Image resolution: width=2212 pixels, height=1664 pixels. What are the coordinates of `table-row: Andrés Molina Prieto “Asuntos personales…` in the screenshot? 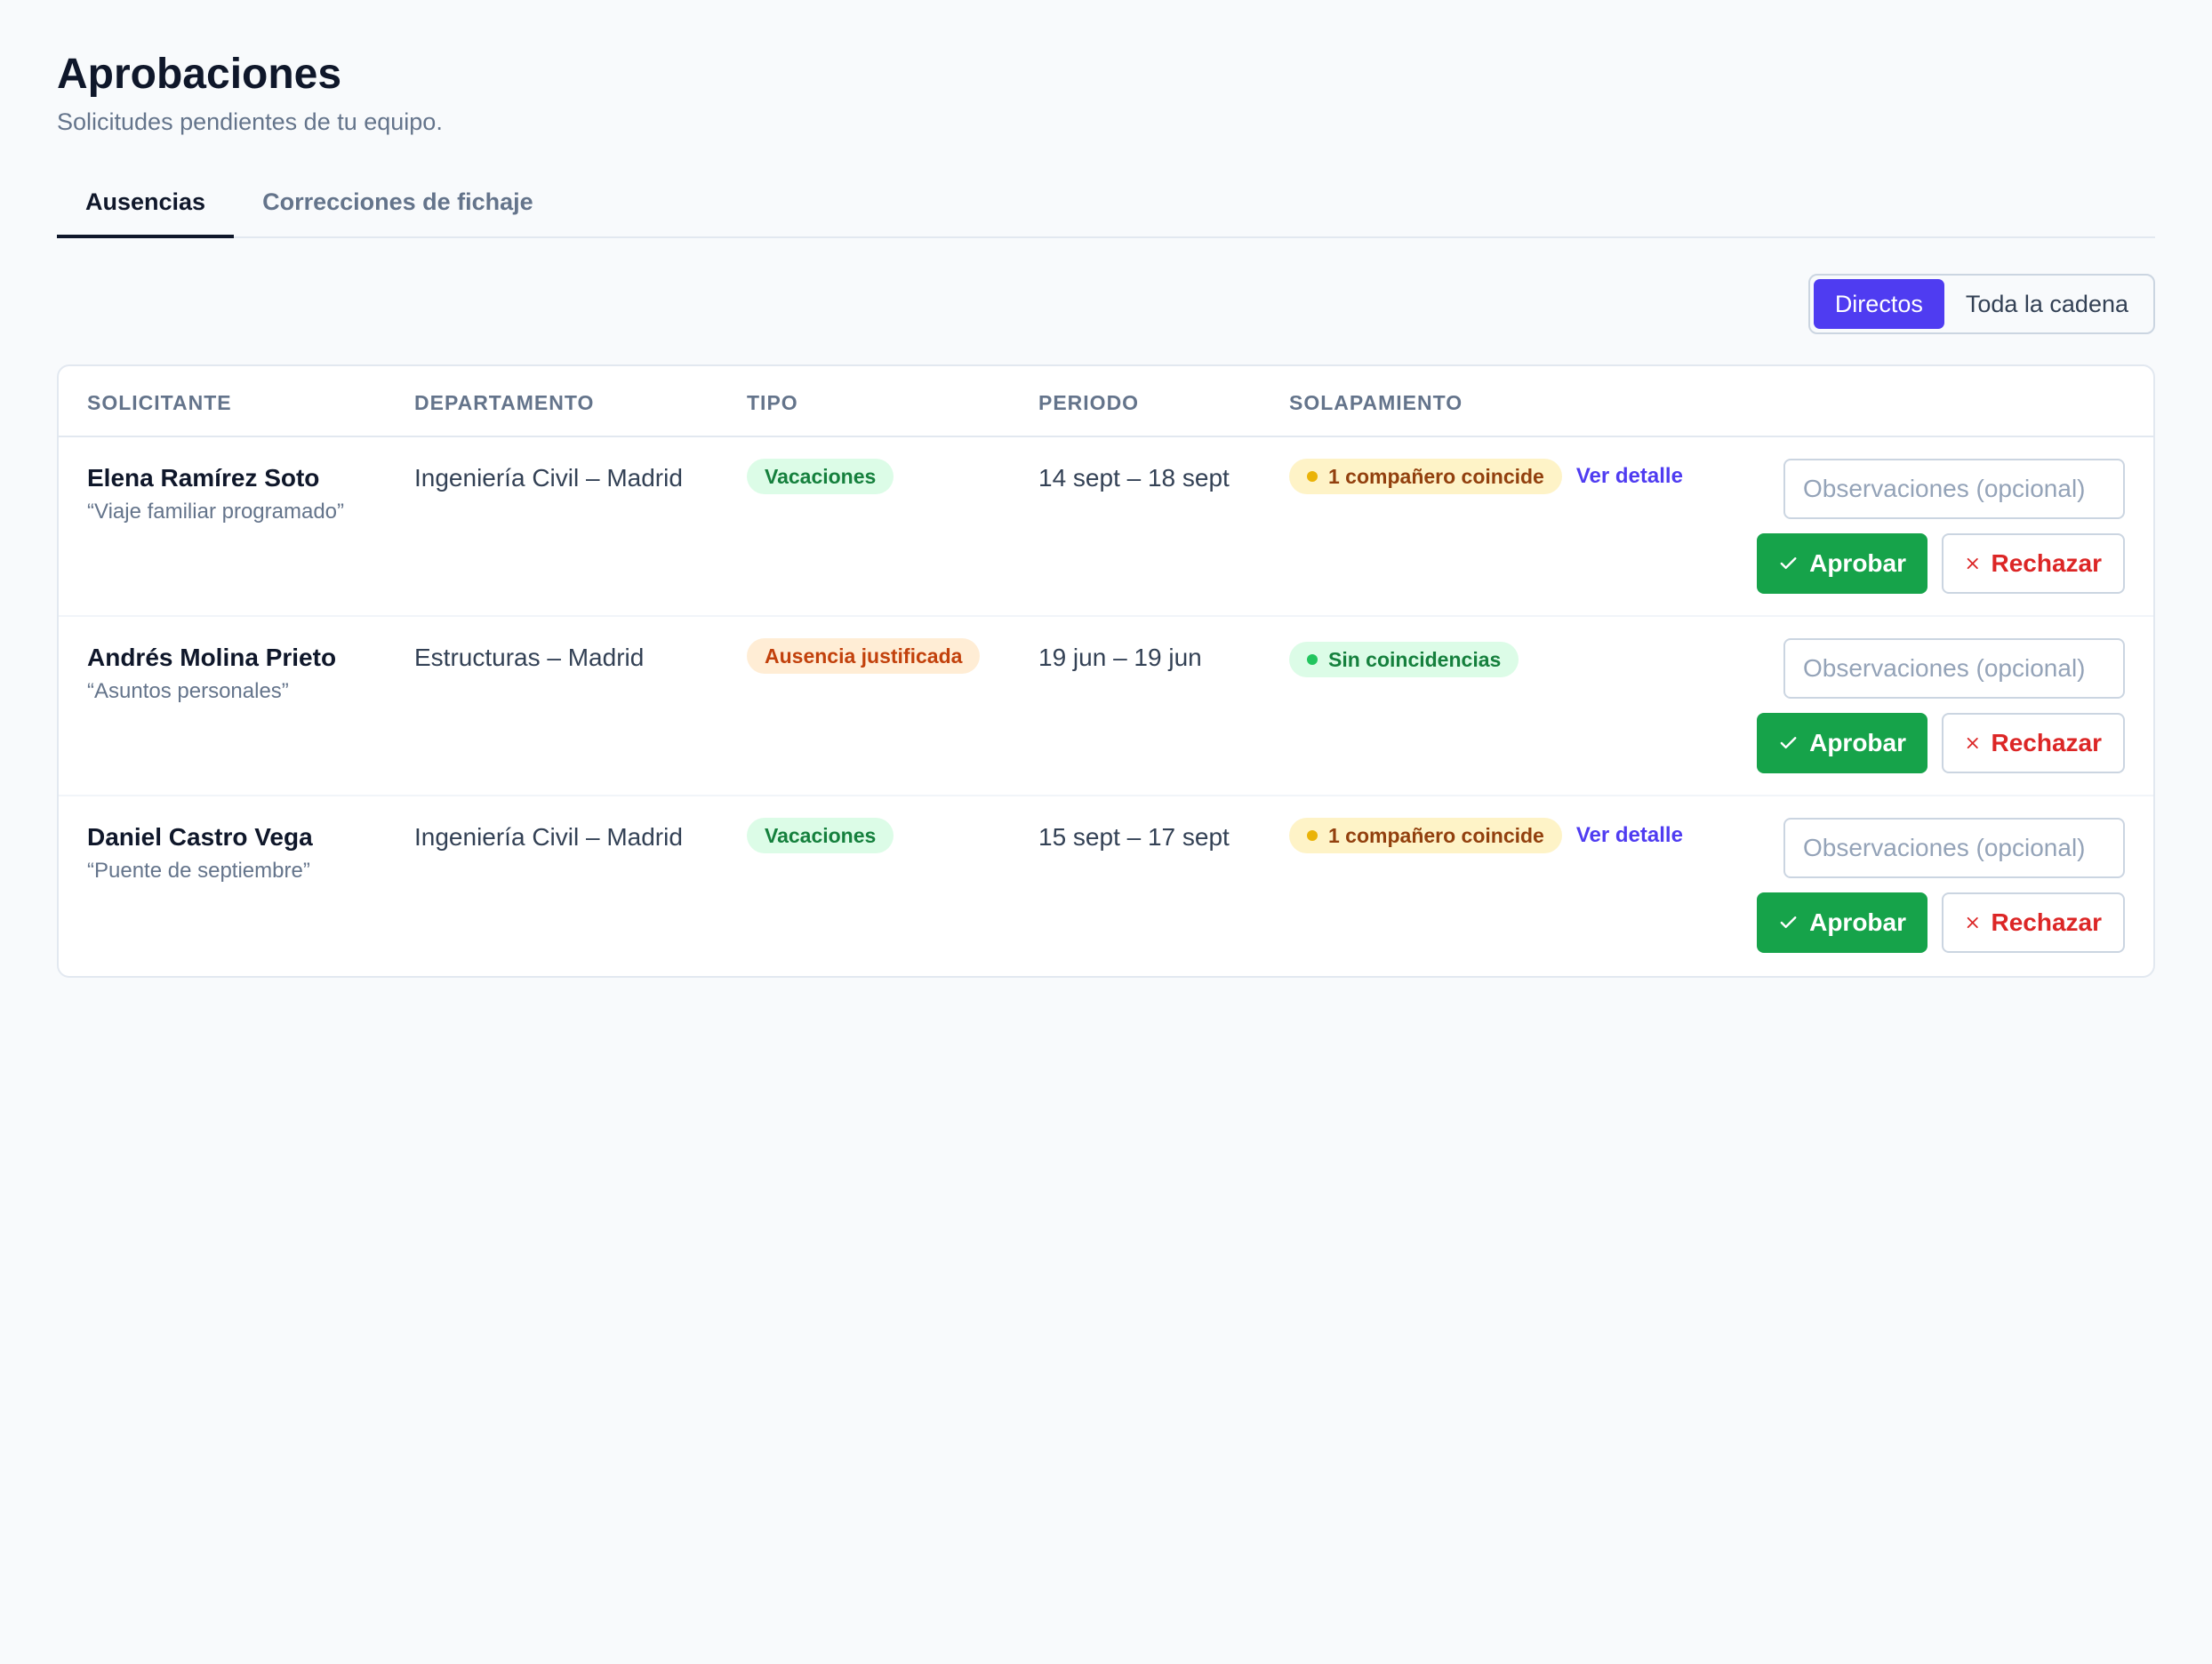 It's located at (1106, 706).